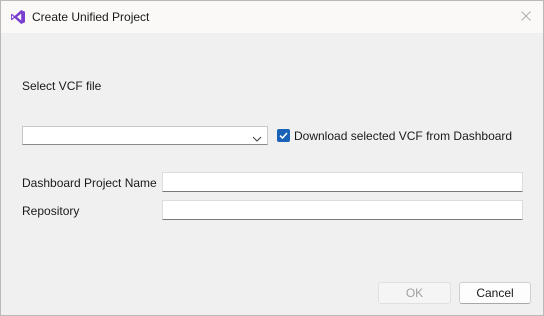  Describe the element at coordinates (342, 182) in the screenshot. I see `project-name-input` at that location.